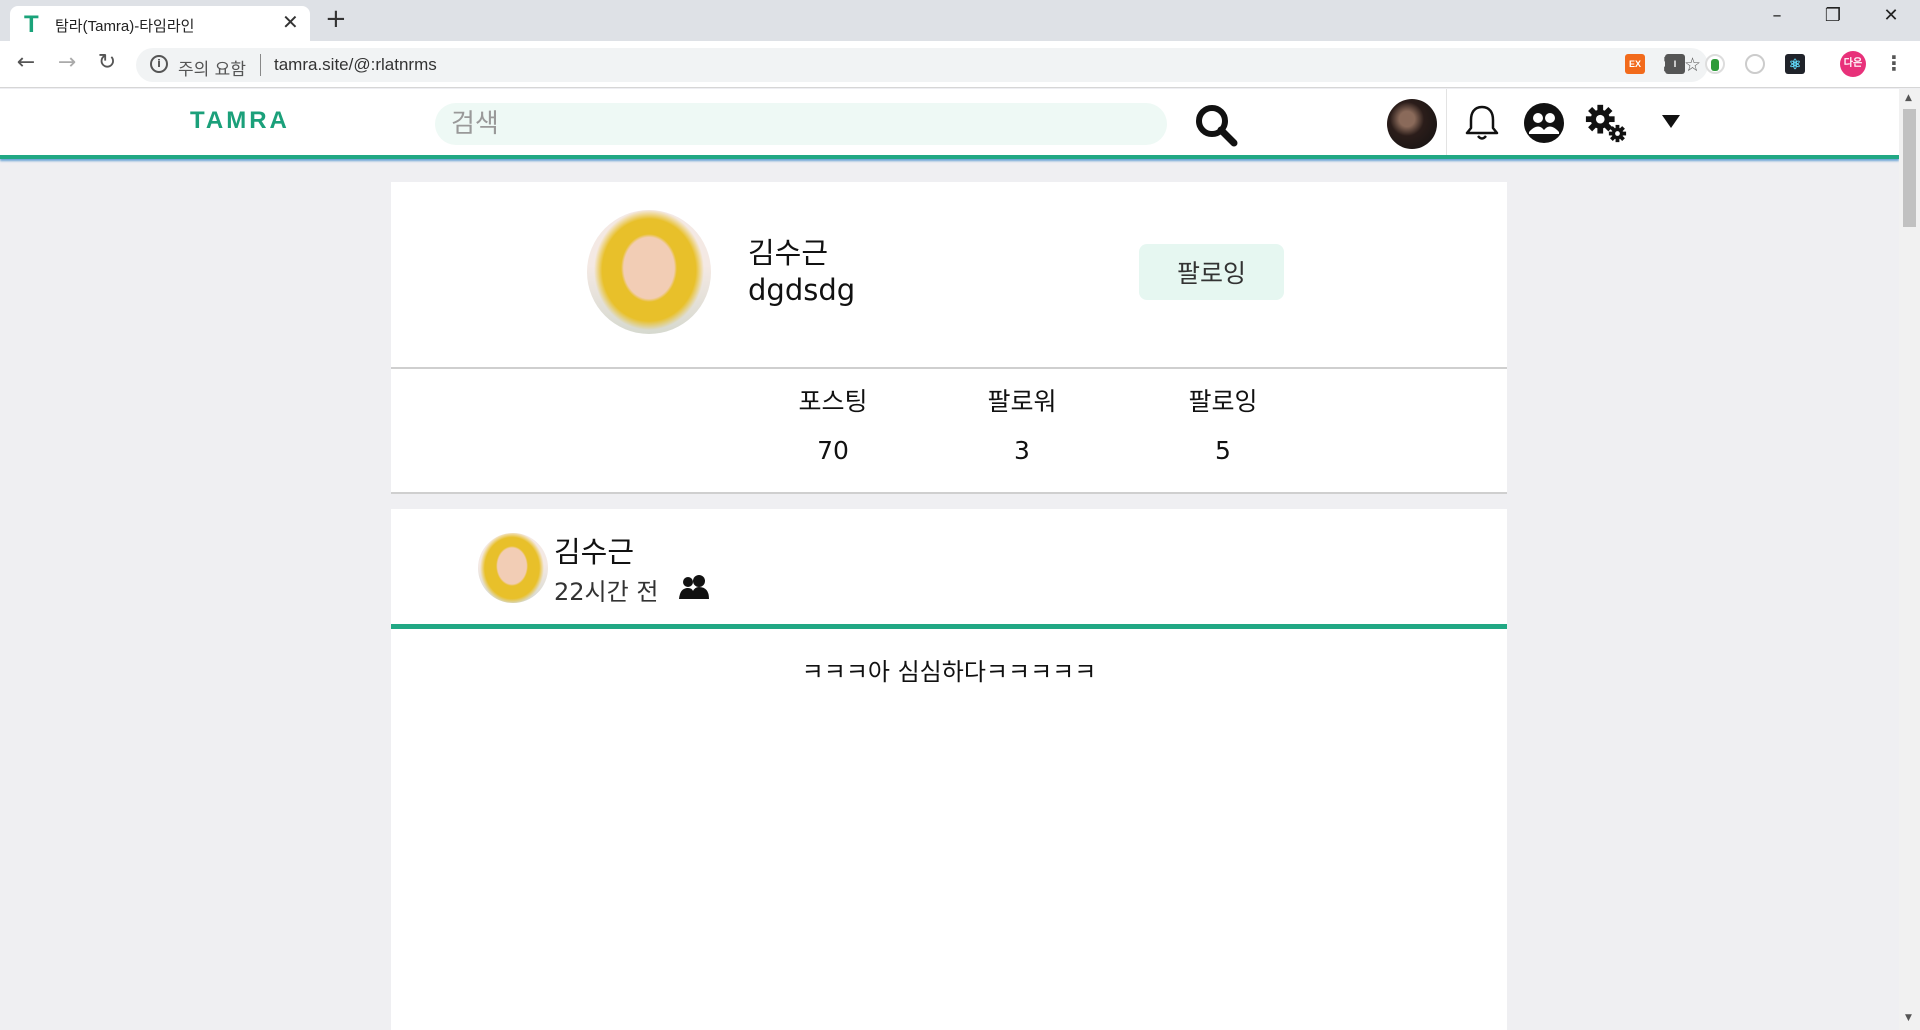  Describe the element at coordinates (1909, 168) in the screenshot. I see `scroll-thumb` at that location.